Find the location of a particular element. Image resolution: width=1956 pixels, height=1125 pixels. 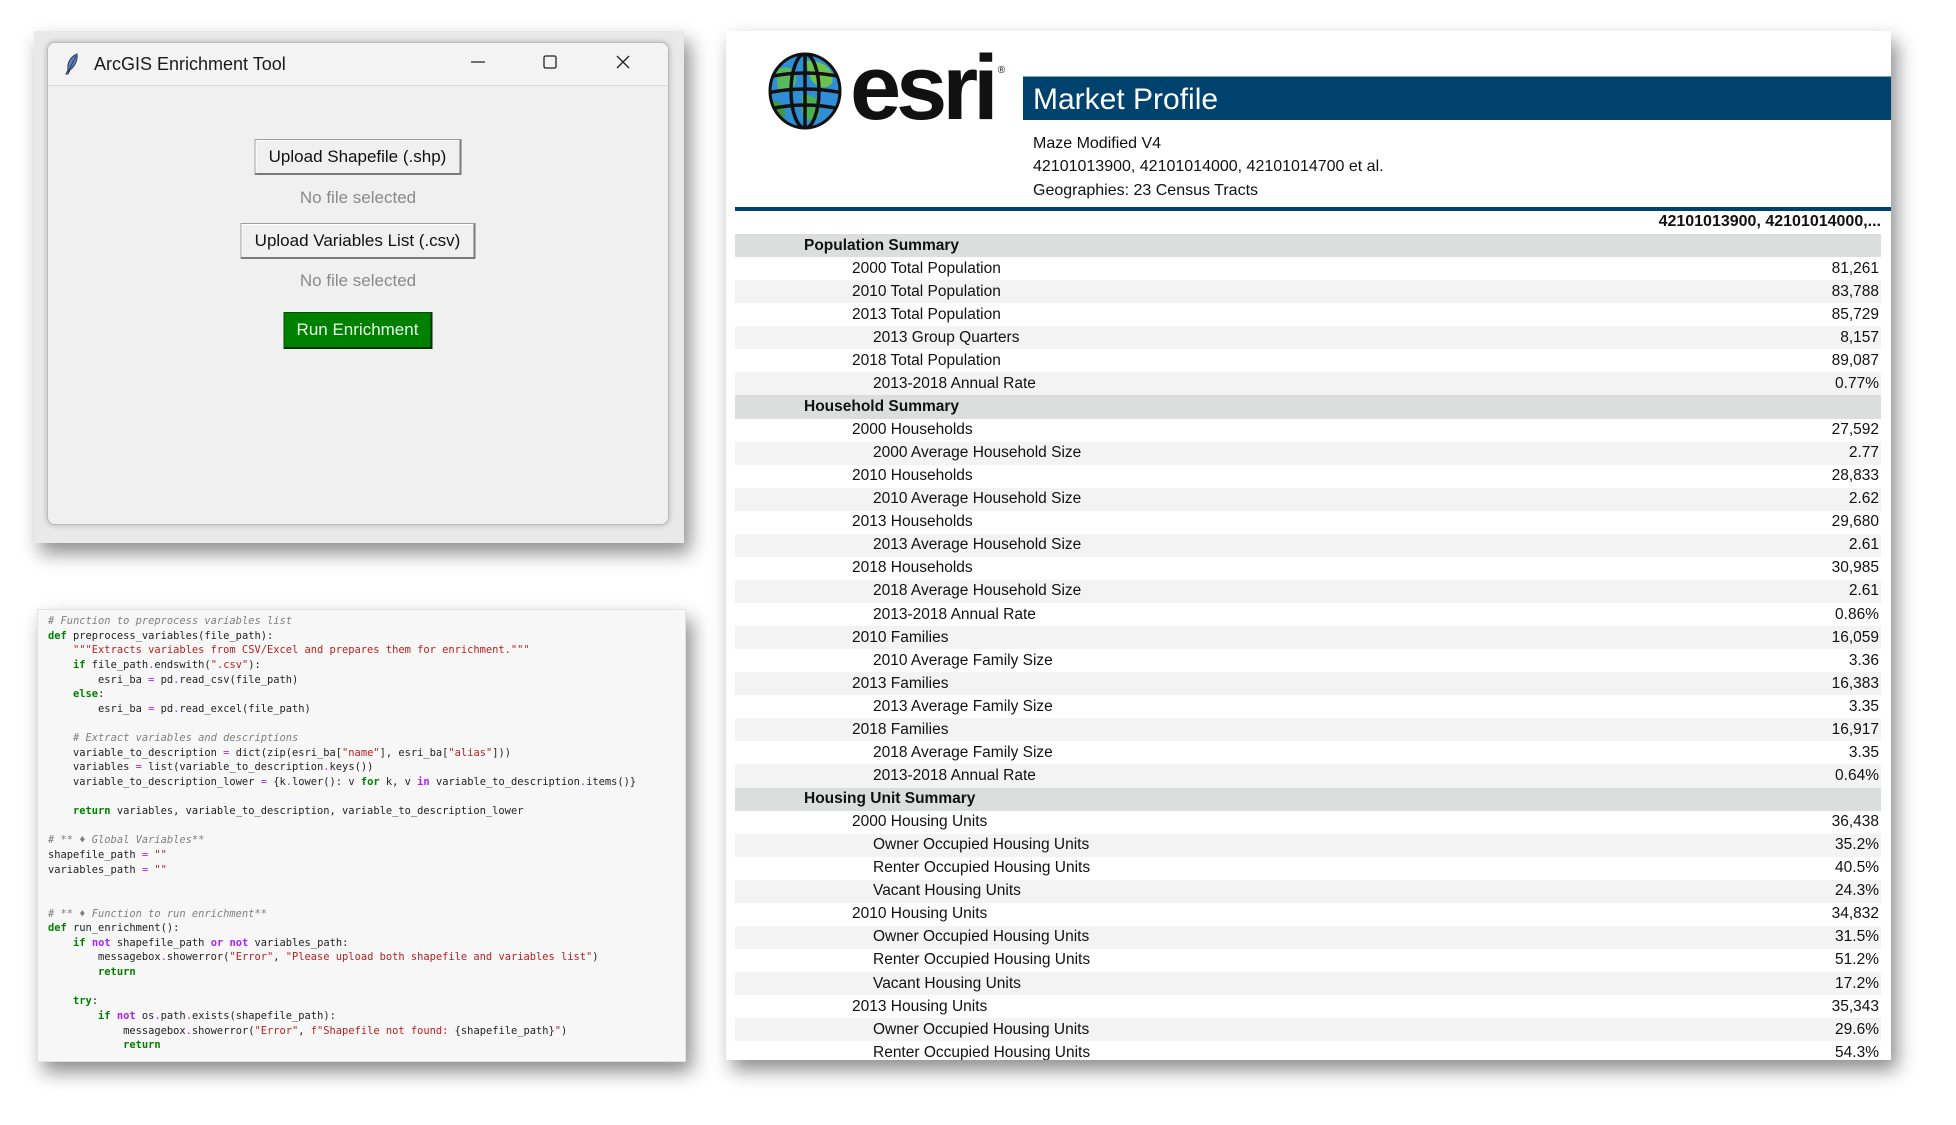

code-text: read_excel(file_path) is located at coordinates (245, 708).